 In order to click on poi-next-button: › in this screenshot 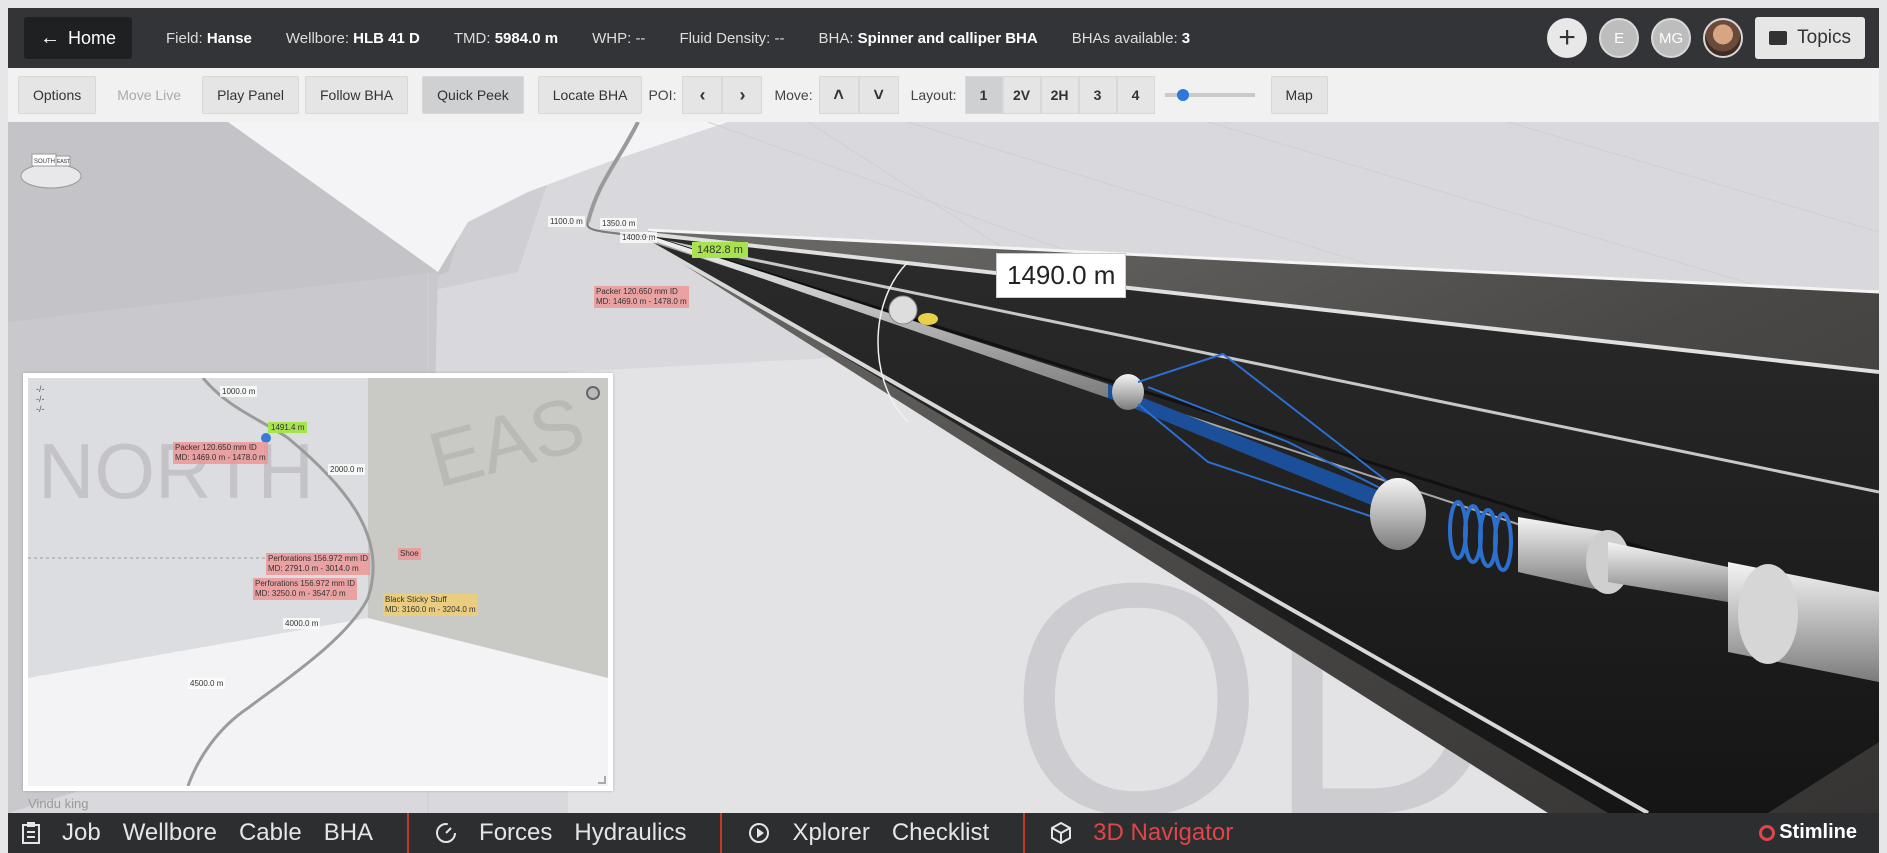, I will do `click(742, 95)`.